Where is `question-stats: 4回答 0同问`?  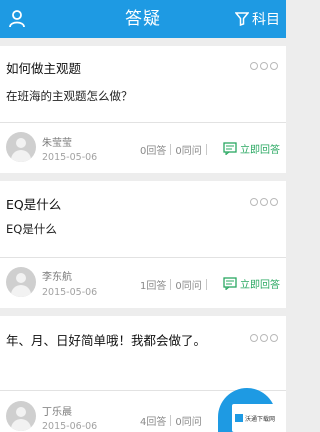
question-stats: 4回答 0同问 is located at coordinates (171, 420).